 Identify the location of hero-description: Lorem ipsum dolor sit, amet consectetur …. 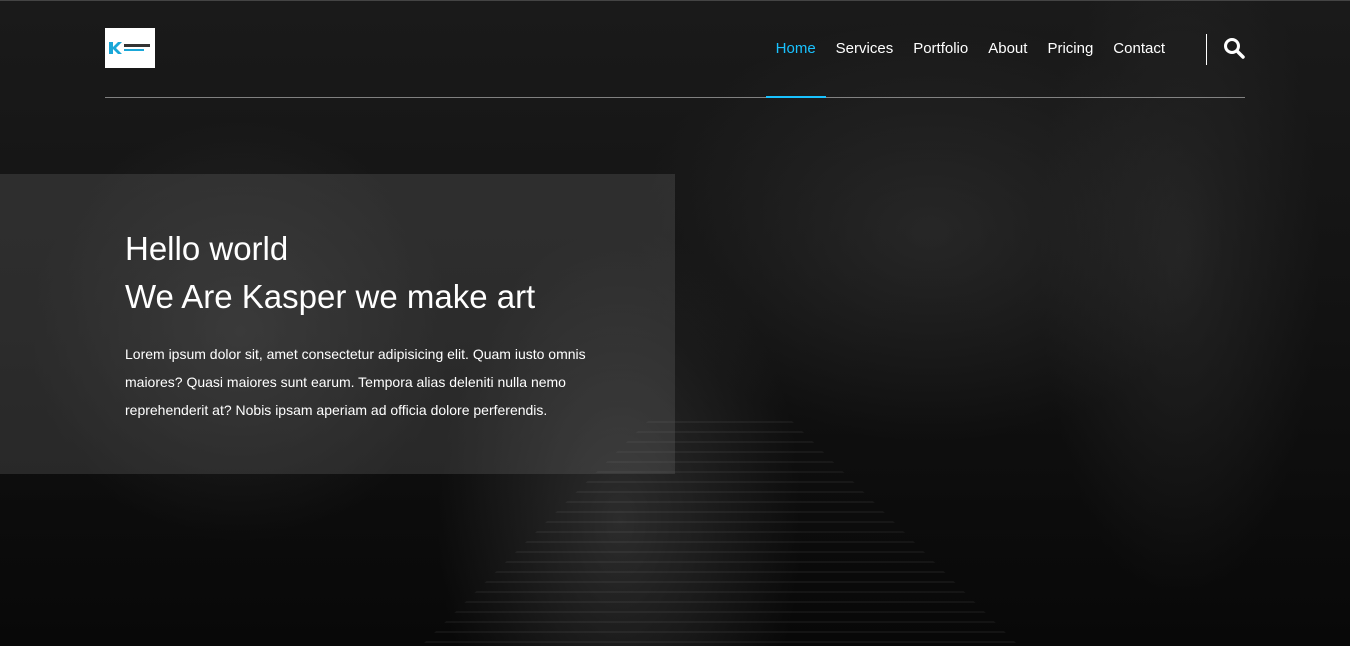
(355, 382).